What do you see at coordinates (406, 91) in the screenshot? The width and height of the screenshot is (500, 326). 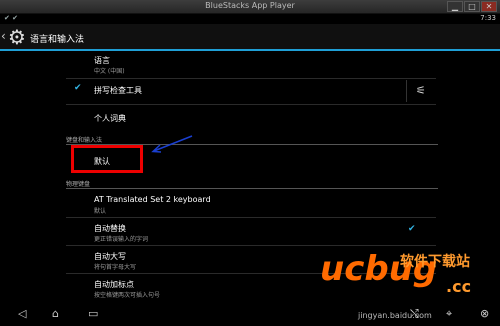 I see `settings-separator` at bounding box center [406, 91].